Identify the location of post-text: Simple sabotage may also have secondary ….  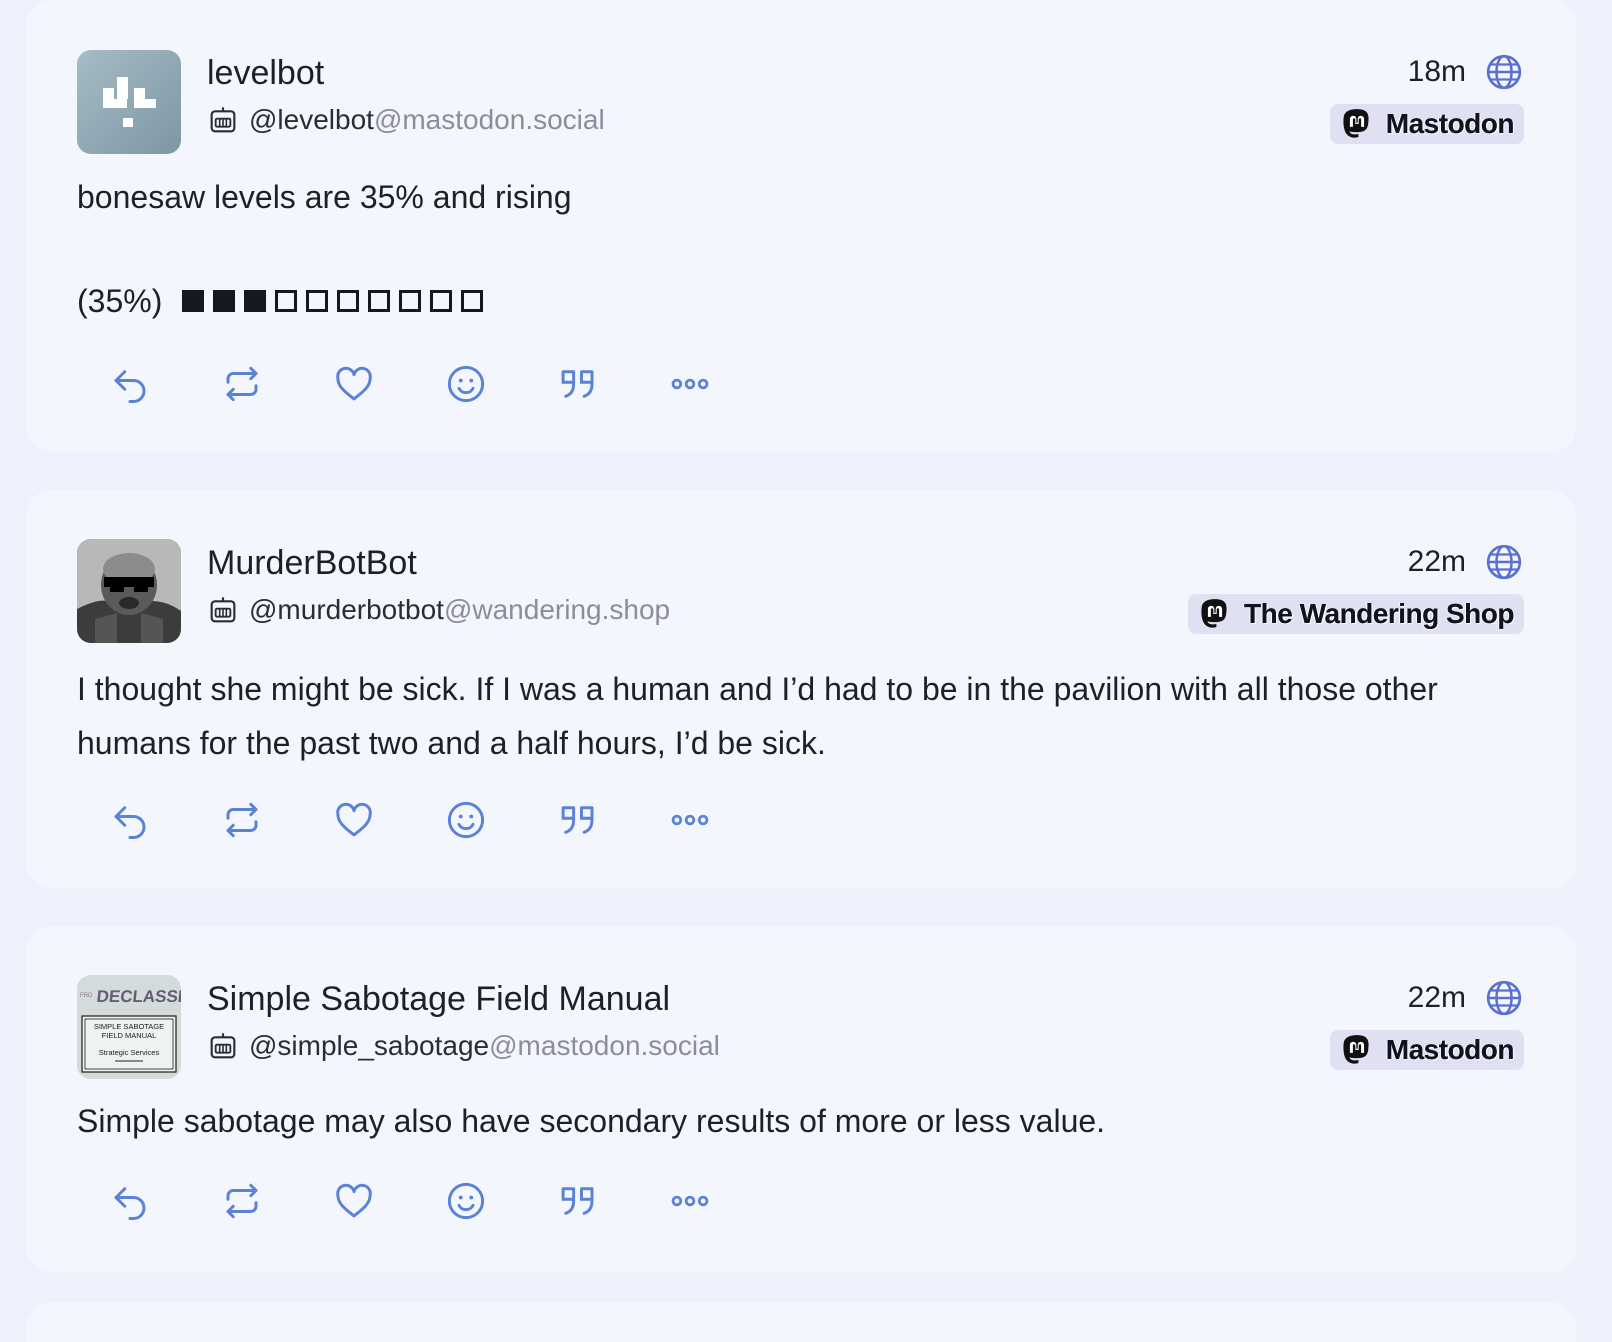
(591, 1121).